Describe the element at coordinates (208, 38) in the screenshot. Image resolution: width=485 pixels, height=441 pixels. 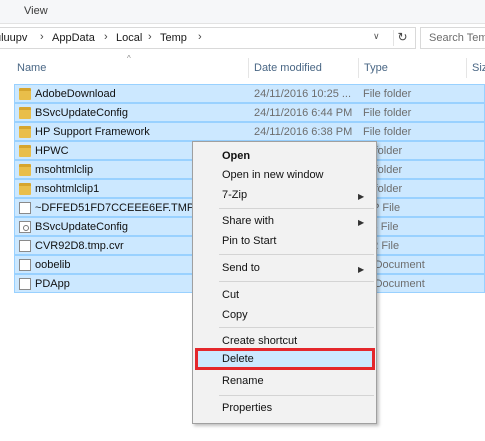
I see `address-bar: uluupv › AppData › Local › Temp › ∨ ↻` at that location.